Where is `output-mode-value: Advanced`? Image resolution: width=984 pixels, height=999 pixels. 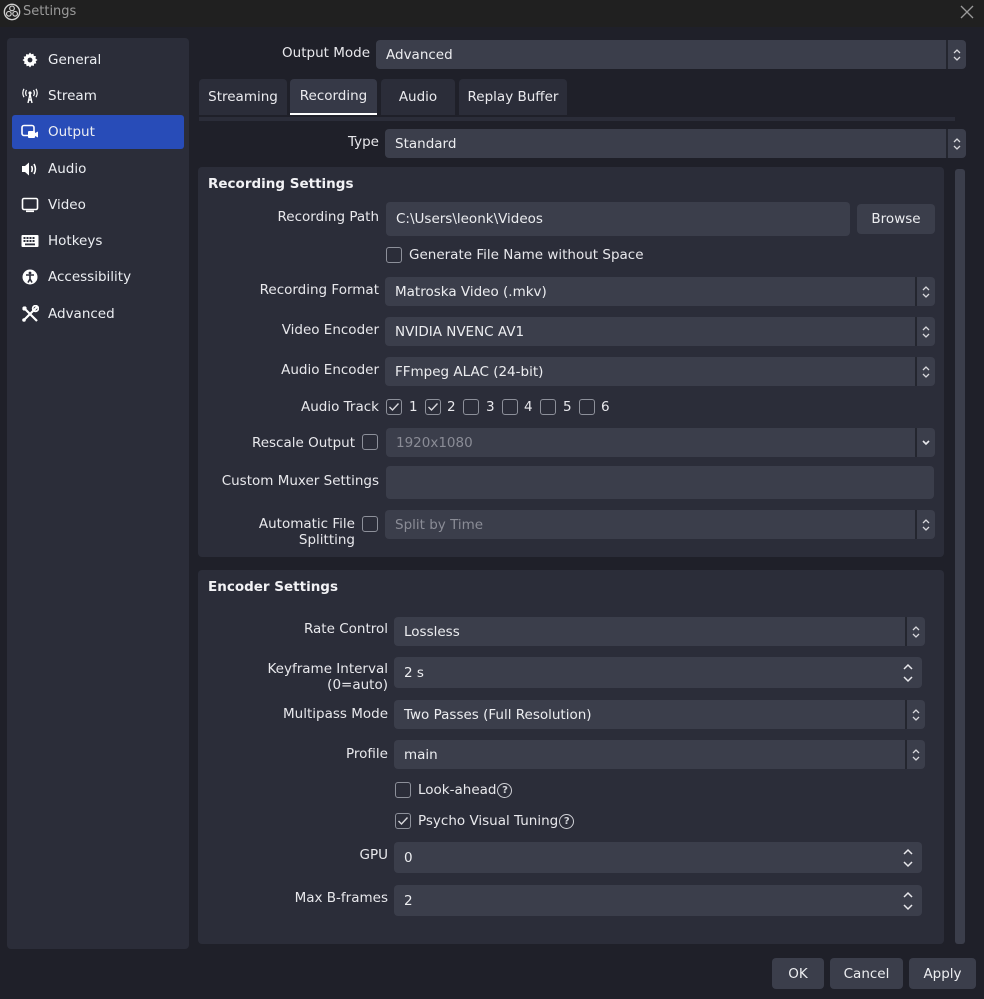 output-mode-value: Advanced is located at coordinates (419, 54).